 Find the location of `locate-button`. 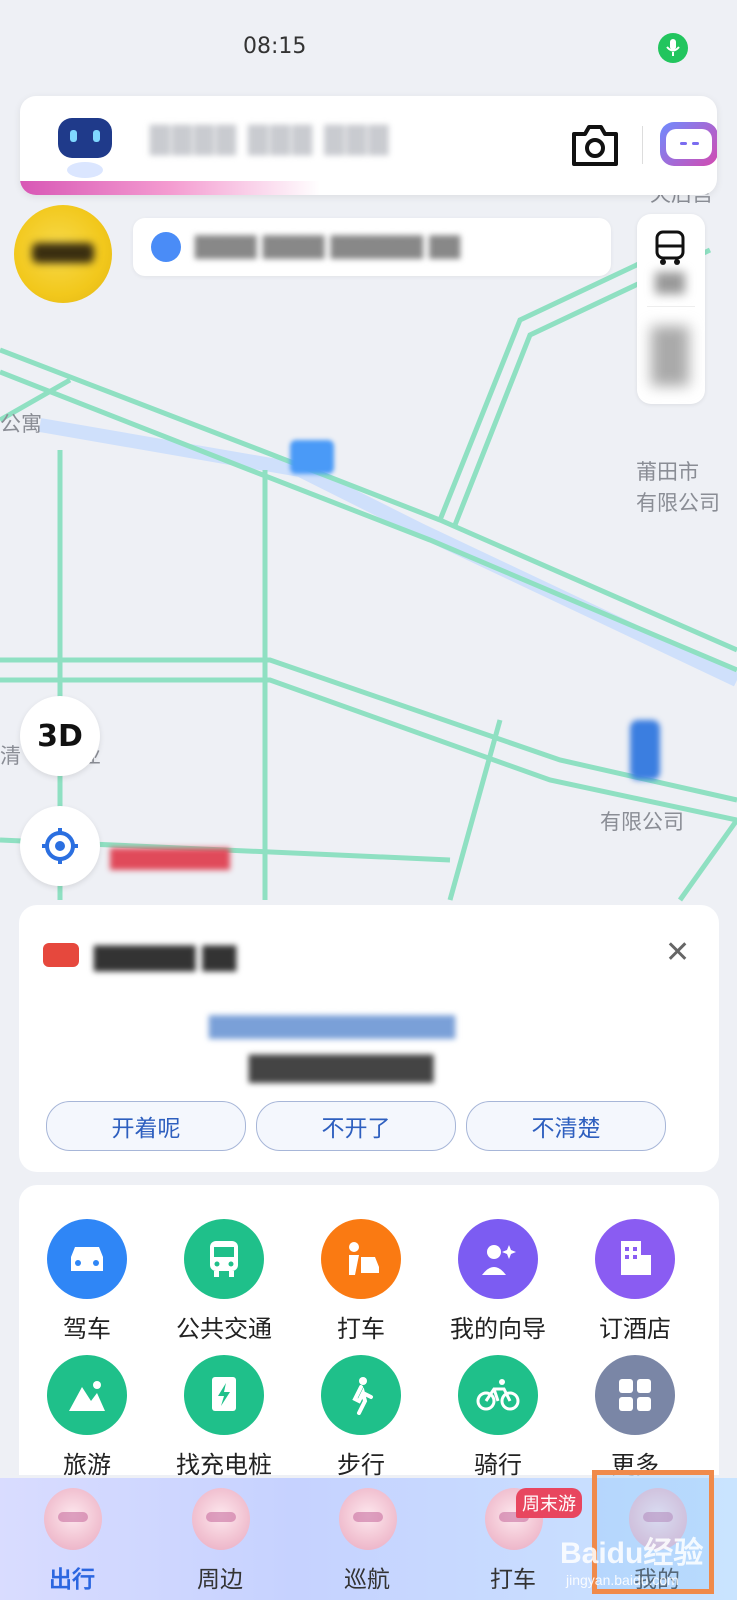

locate-button is located at coordinates (60, 846).